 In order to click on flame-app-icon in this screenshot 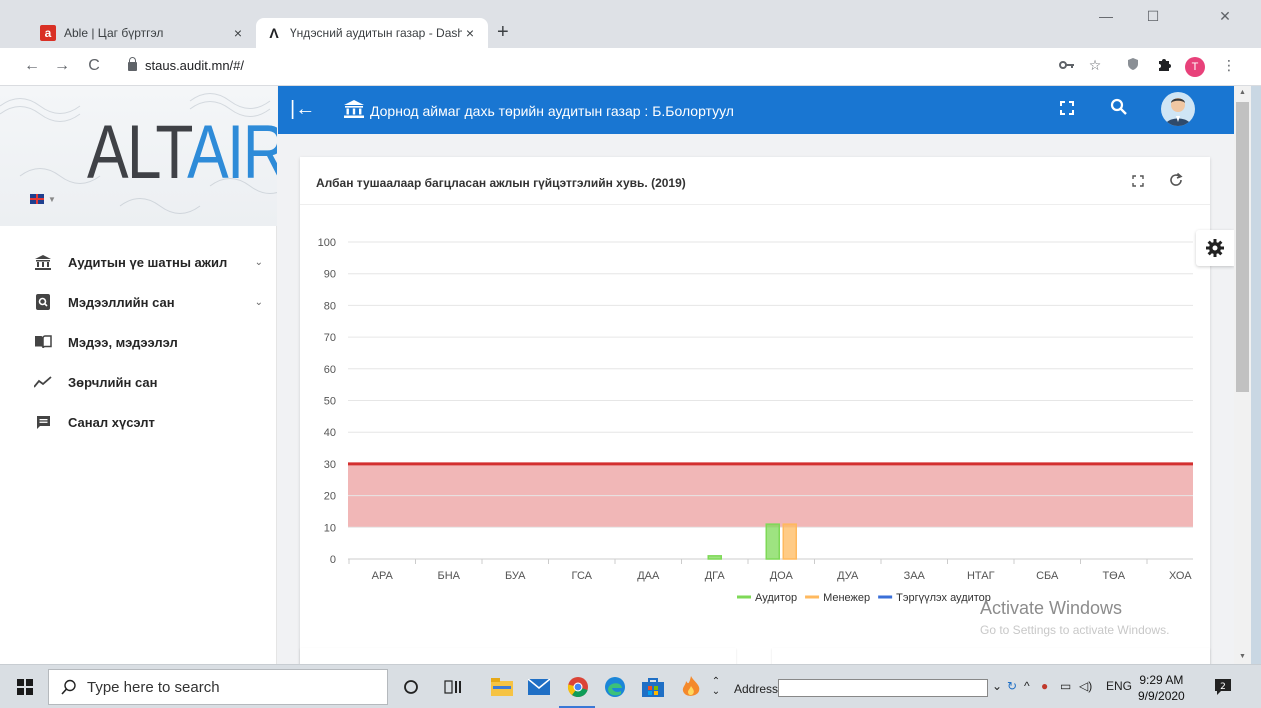, I will do `click(691, 687)`.